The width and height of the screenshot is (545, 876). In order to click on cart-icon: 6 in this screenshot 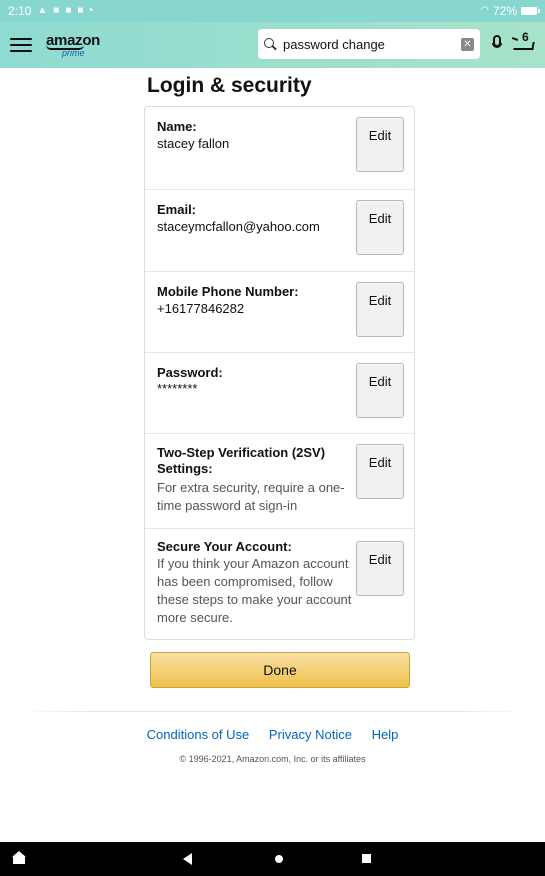, I will do `click(524, 43)`.